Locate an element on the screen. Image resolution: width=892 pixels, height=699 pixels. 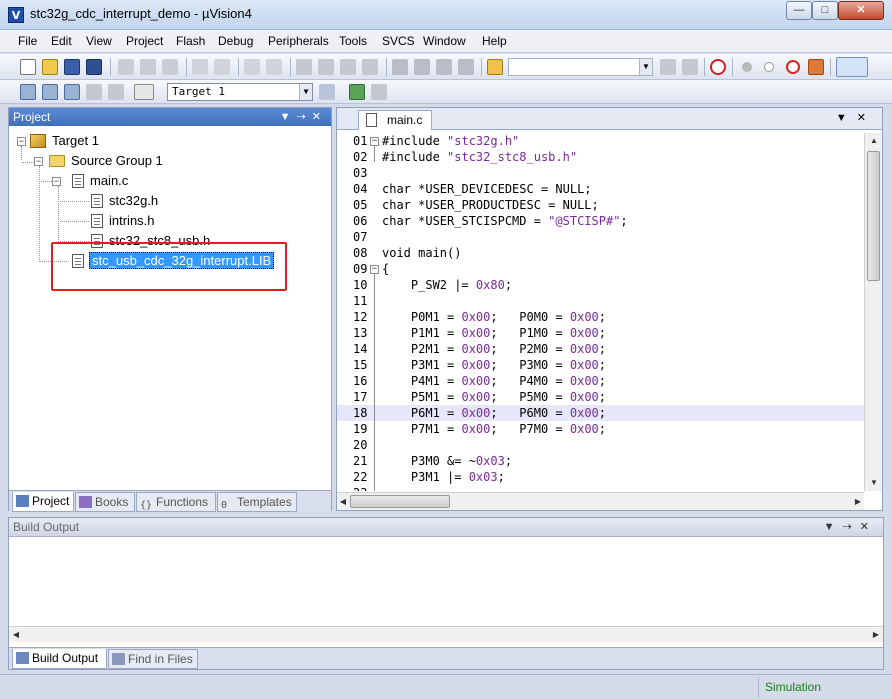
save-all-icon is located at coordinates (94, 67).